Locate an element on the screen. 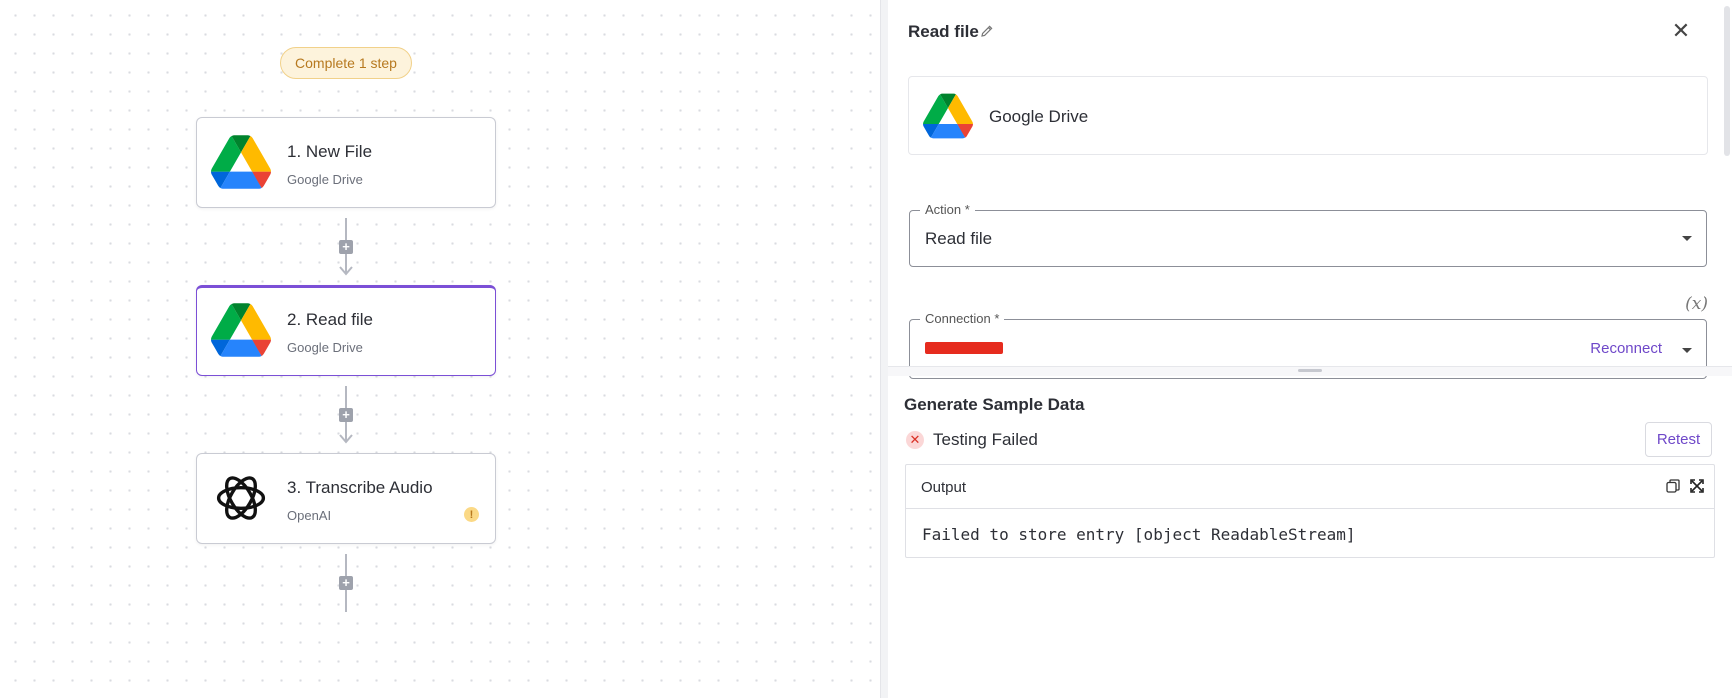  split-drag-bar is located at coordinates (1310, 371).